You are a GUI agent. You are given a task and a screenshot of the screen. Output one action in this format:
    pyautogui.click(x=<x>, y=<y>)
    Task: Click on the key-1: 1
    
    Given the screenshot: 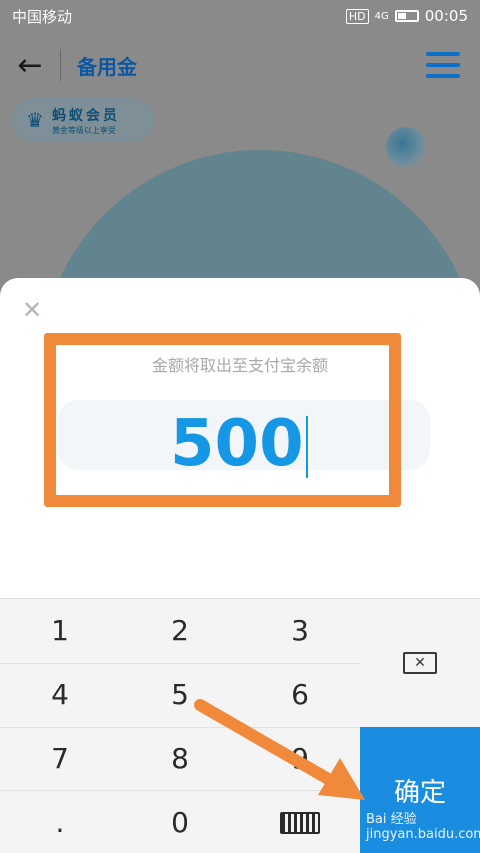 What is the action you would take?
    pyautogui.click(x=60, y=630)
    